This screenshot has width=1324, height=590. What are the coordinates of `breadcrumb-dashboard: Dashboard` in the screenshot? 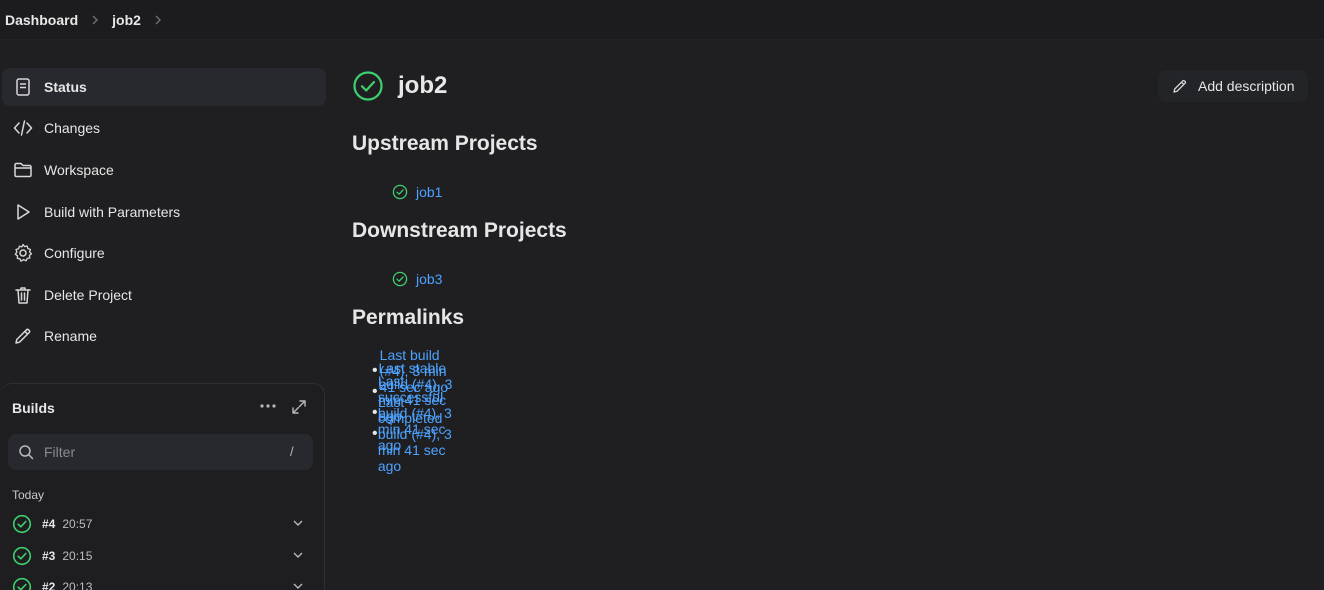 It's located at (41, 20).